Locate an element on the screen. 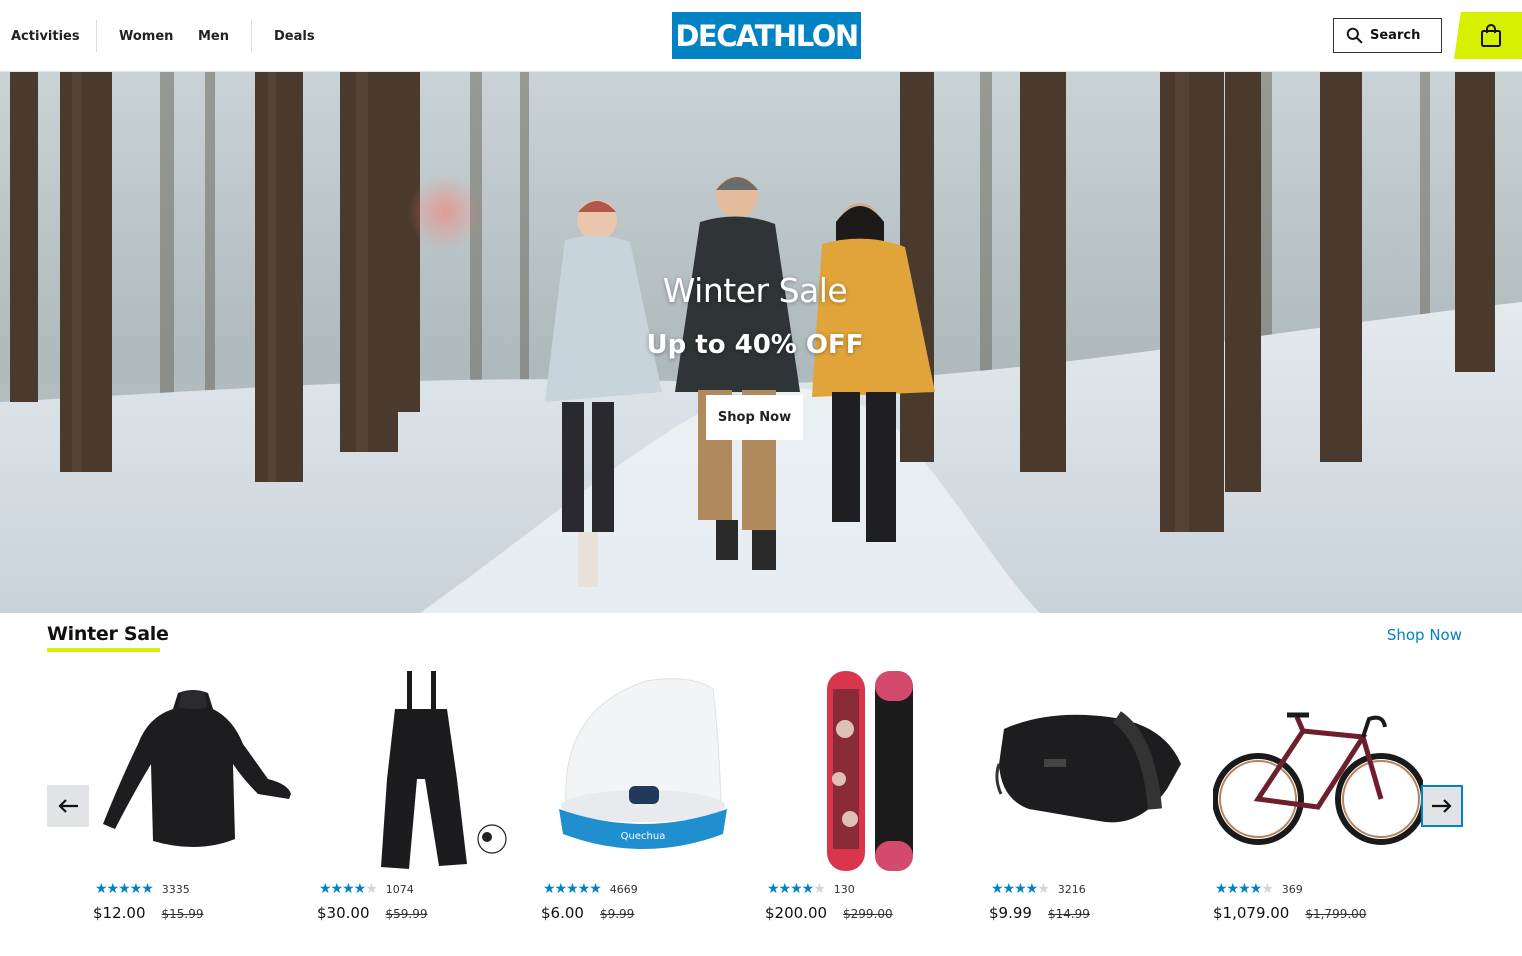 This screenshot has height=956, width=1522. arrow-right-icon is located at coordinates (1442, 806).